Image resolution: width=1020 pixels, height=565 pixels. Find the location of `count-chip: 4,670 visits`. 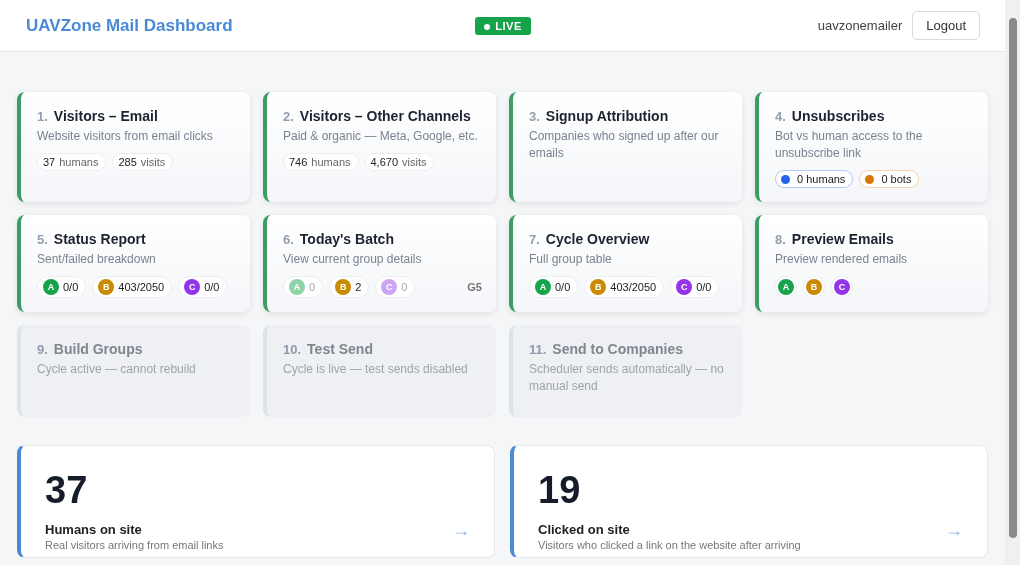

count-chip: 4,670 visits is located at coordinates (399, 162).